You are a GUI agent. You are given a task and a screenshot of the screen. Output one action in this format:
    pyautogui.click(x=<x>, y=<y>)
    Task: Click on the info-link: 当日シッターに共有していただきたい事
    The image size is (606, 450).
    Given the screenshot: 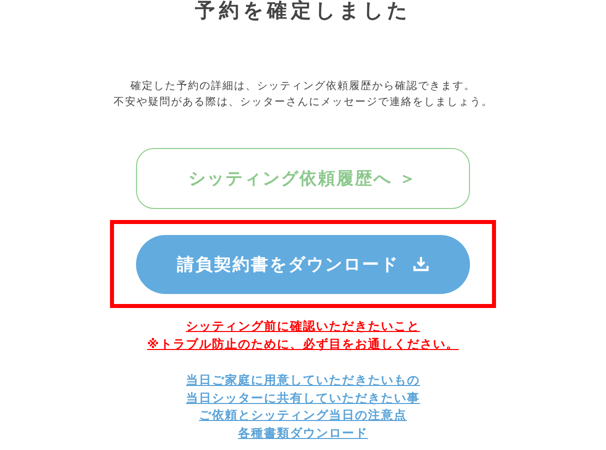 What is the action you would take?
    pyautogui.click(x=303, y=398)
    